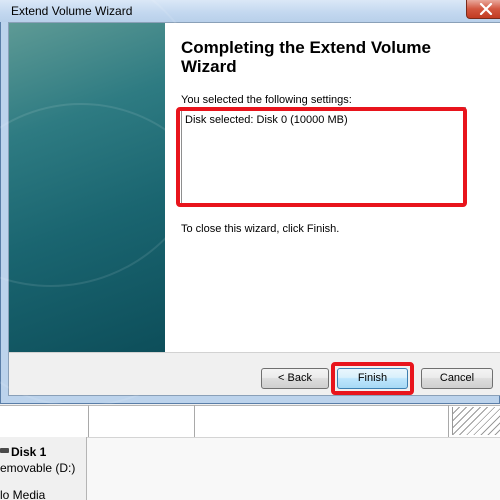 The image size is (500, 500). I want to click on finish-highlight-box, so click(372, 378).